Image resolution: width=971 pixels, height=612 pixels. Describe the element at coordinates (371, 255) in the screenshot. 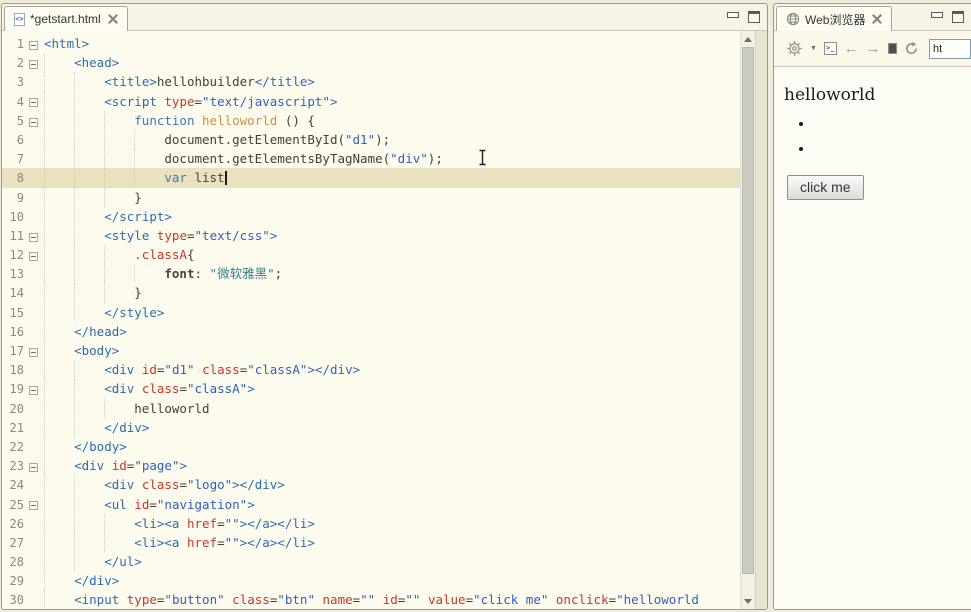

I see `code-line-12: 12 .classA{` at that location.